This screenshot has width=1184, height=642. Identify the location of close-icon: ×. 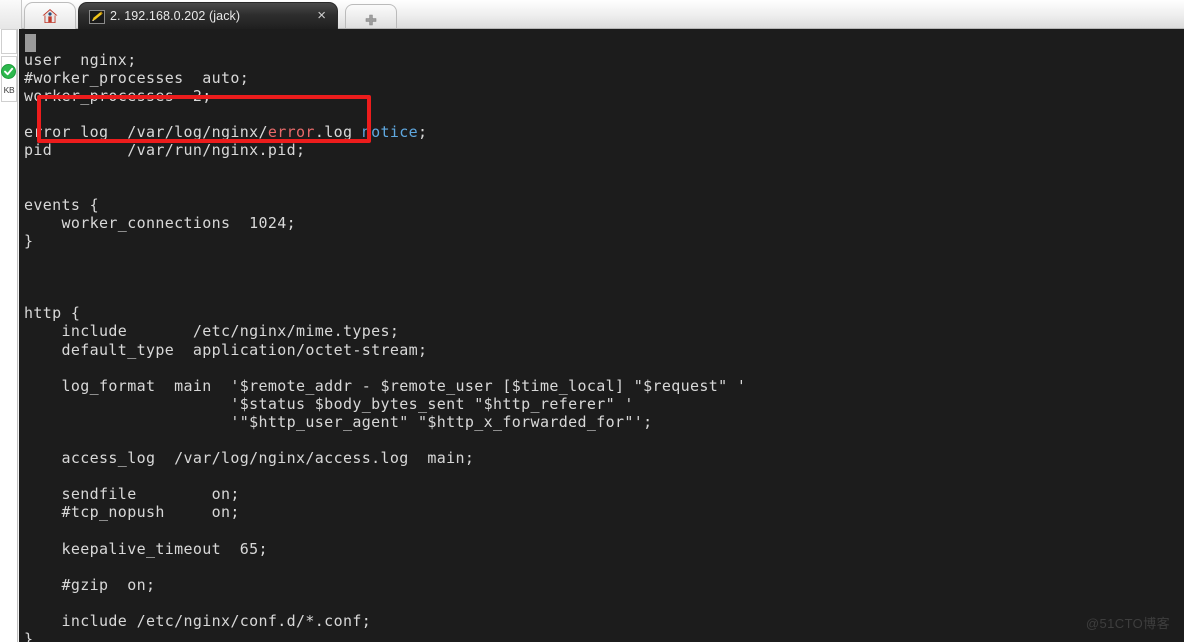
(321, 16).